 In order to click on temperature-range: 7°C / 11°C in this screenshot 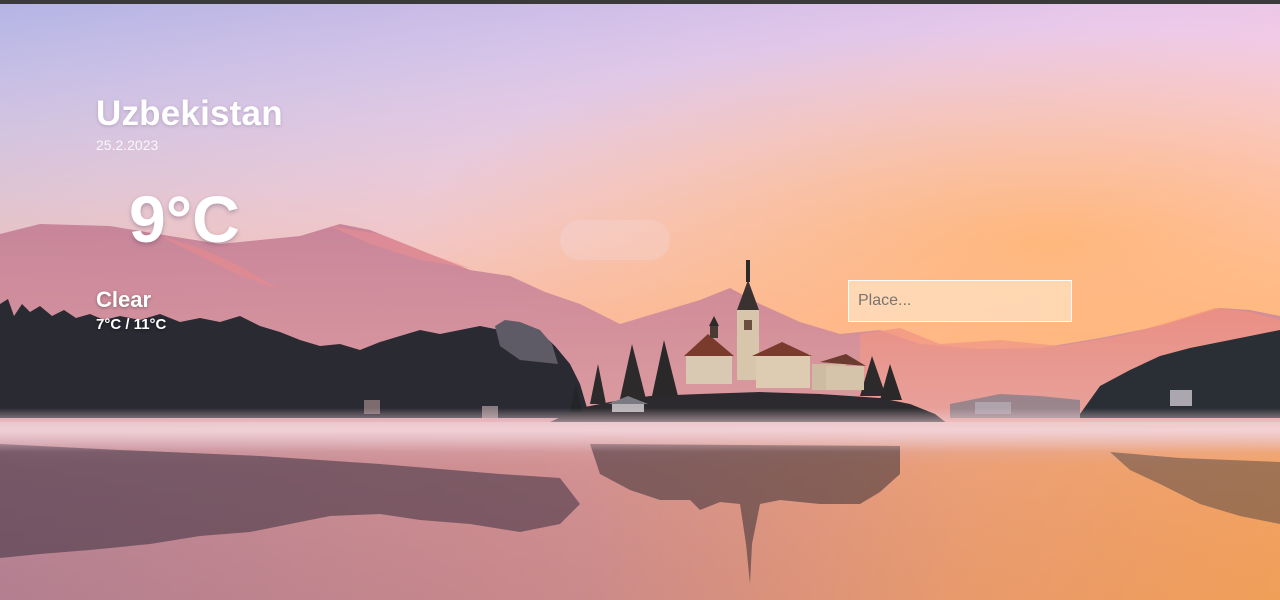, I will do `click(131, 324)`.